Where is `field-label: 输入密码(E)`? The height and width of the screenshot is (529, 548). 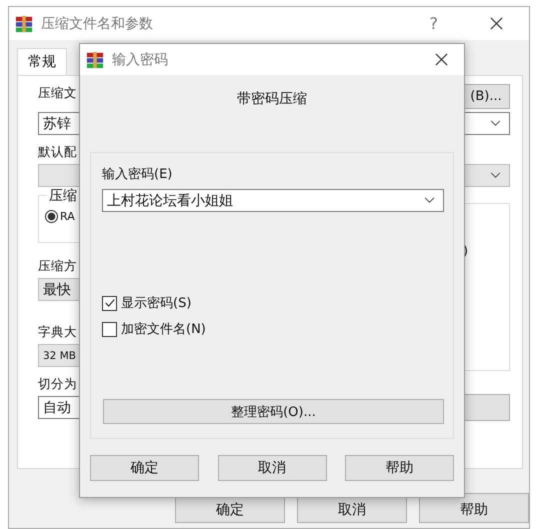 field-label: 输入密码(E) is located at coordinates (137, 174).